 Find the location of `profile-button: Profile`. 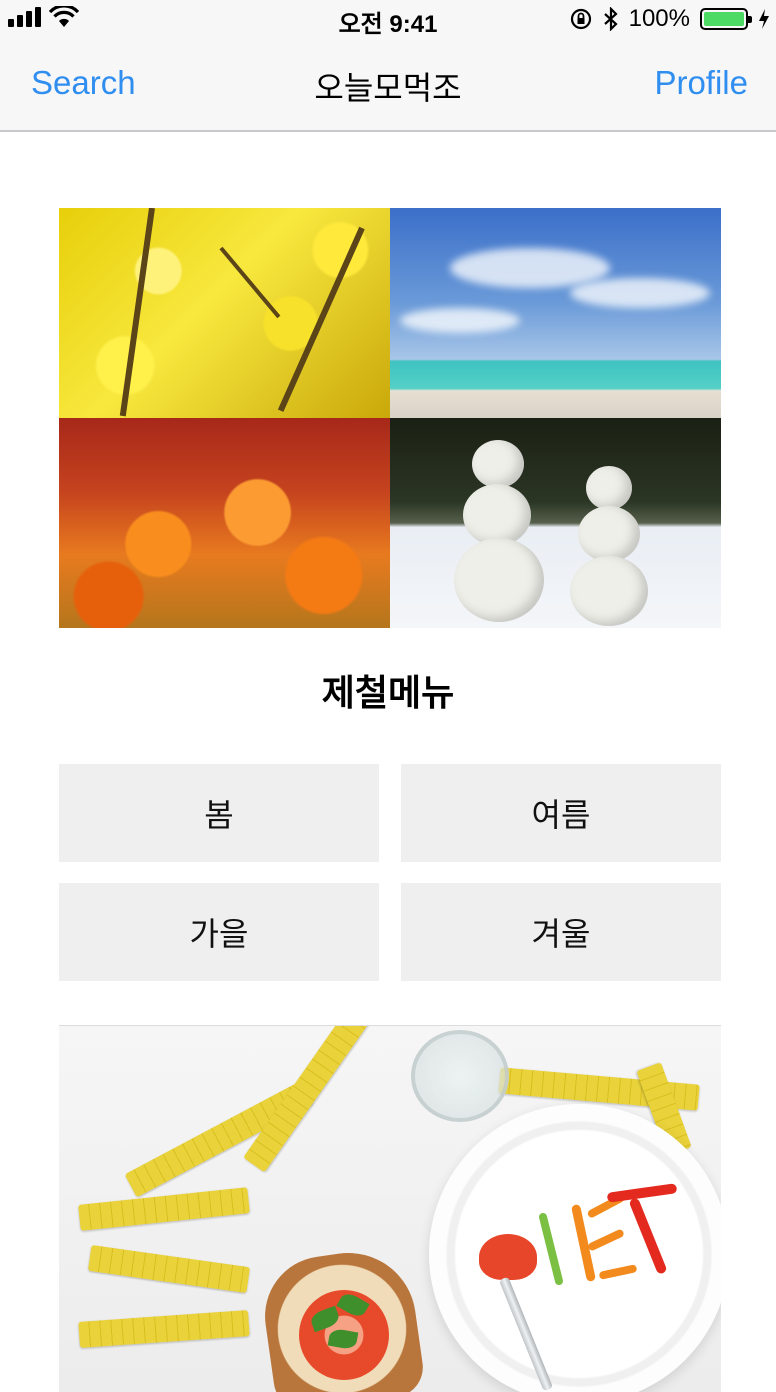

profile-button: Profile is located at coordinates (701, 83).